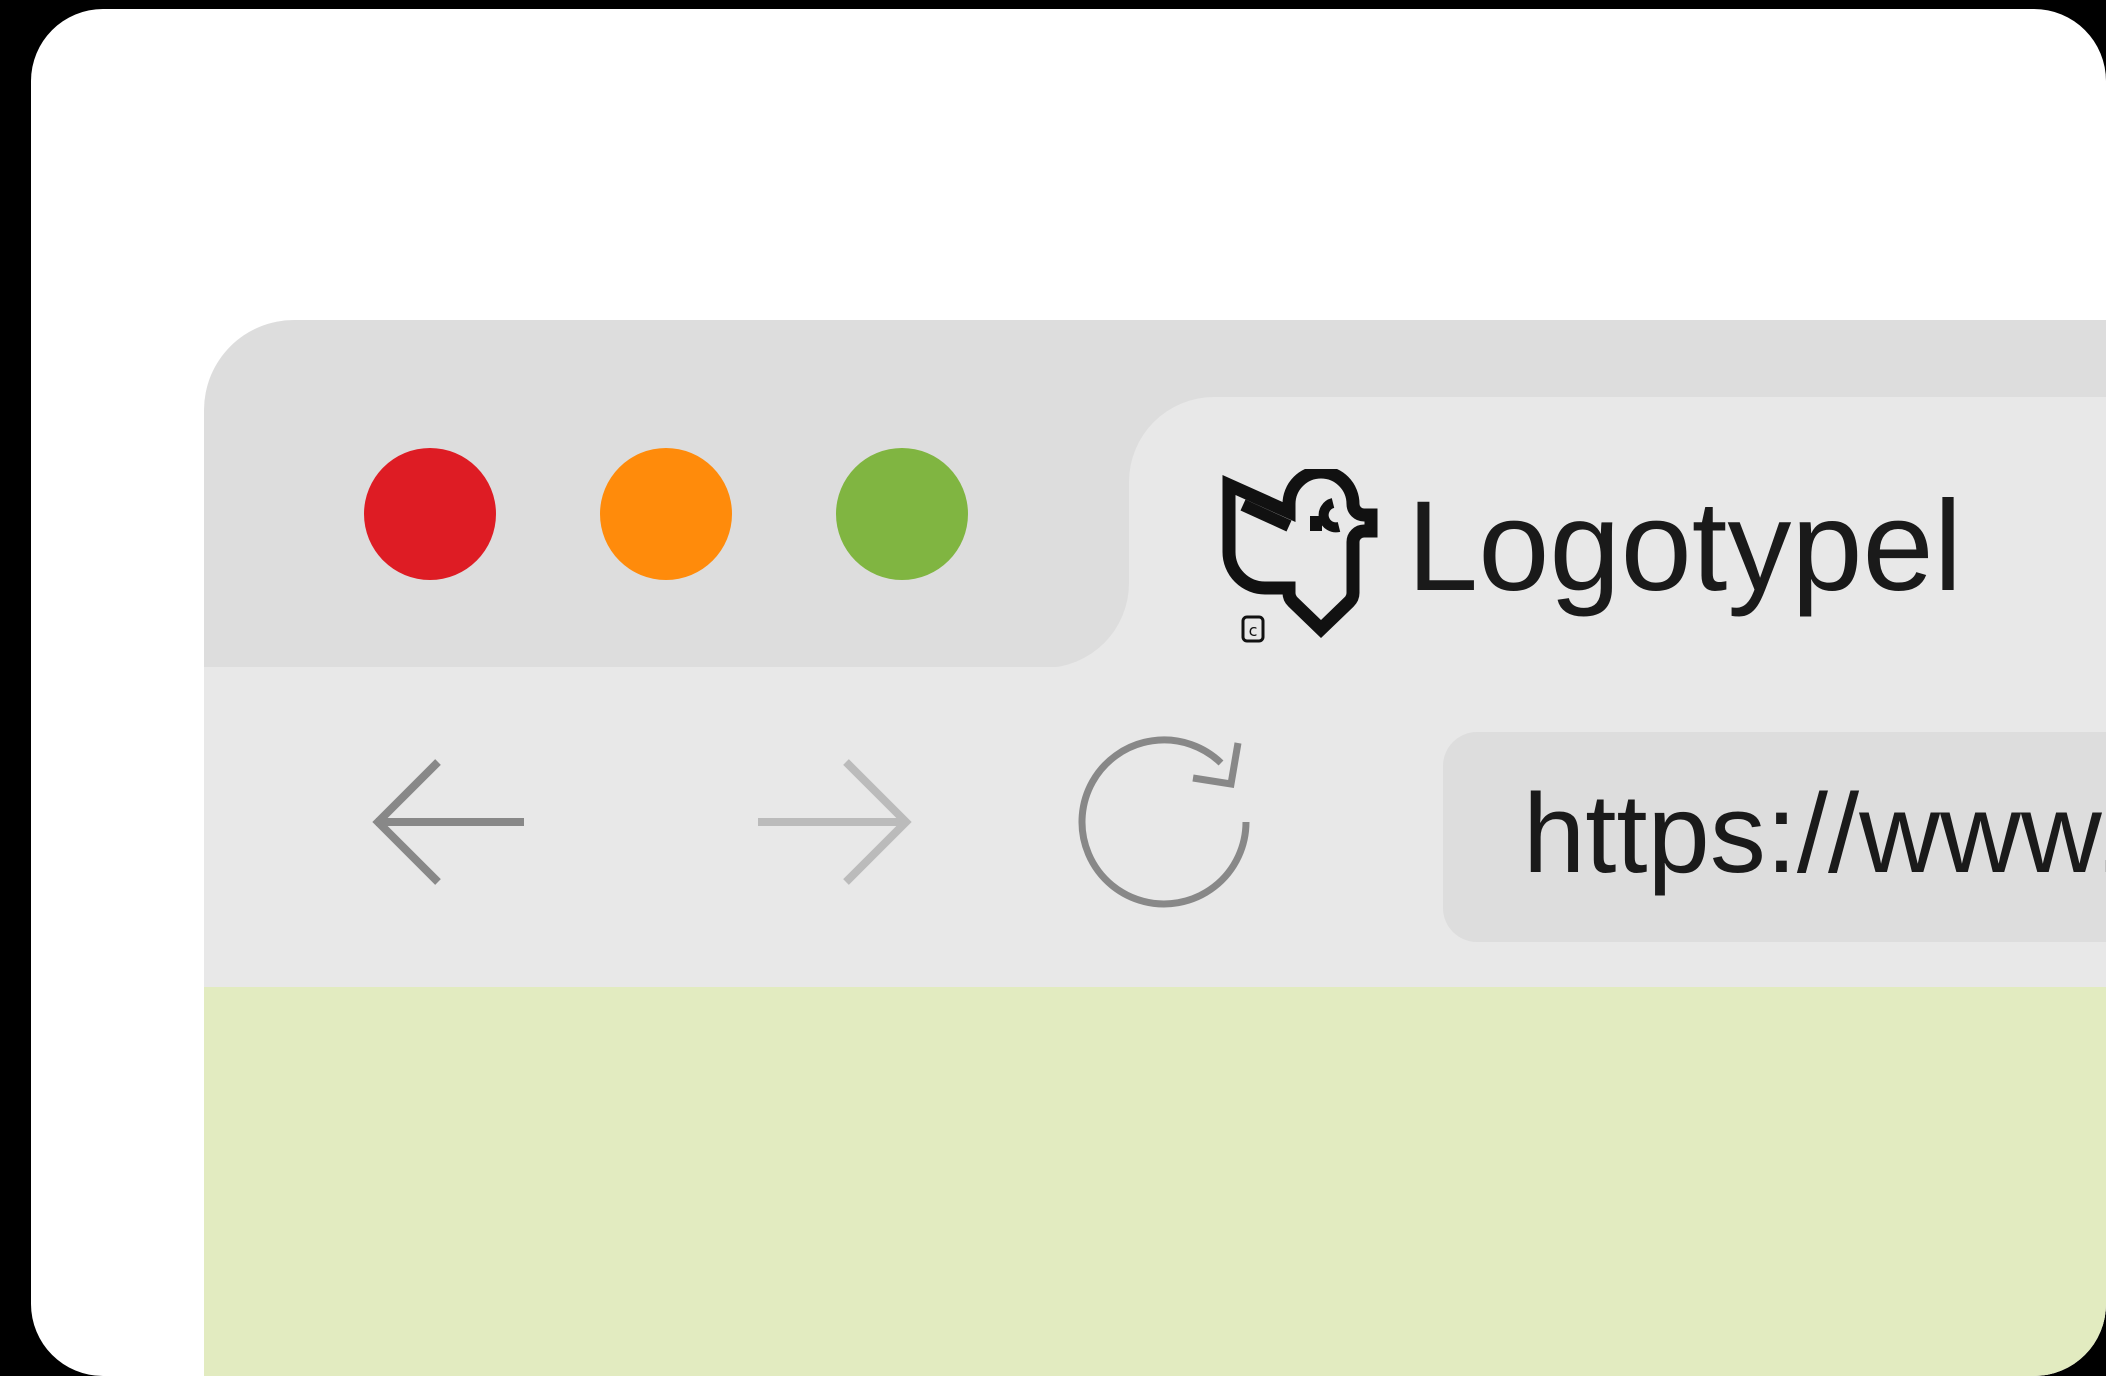 Image resolution: width=2106 pixels, height=1376 pixels. I want to click on arrow-left-icon, so click(448, 822).